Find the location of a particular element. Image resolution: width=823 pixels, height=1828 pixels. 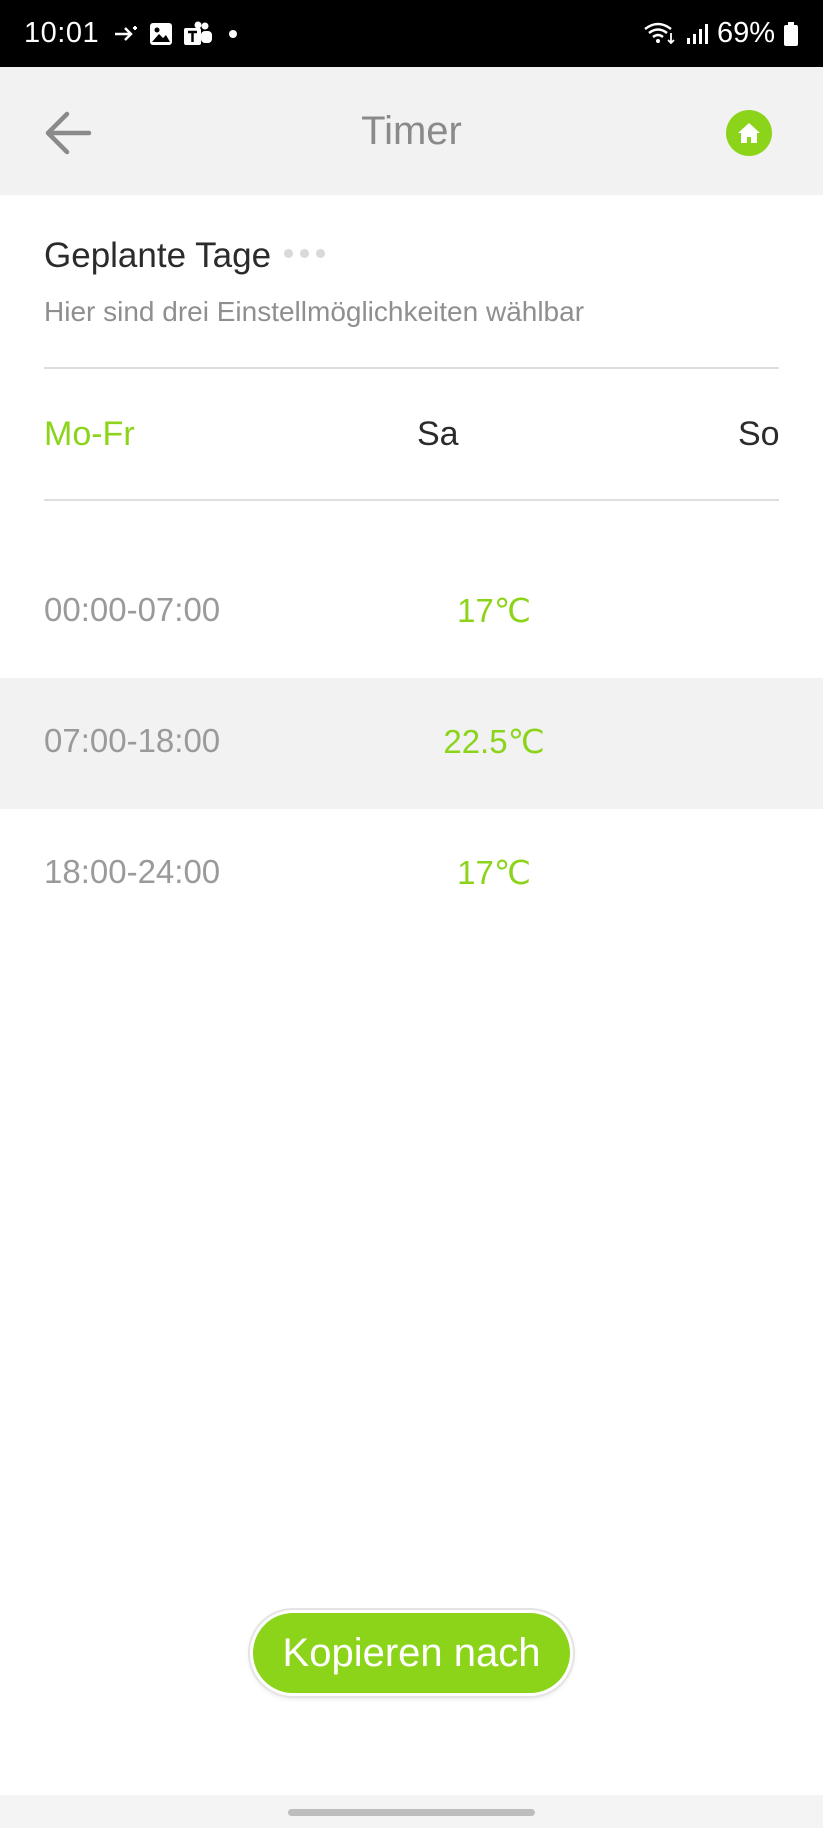

section-title: Geplante Tage is located at coordinates (158, 255).